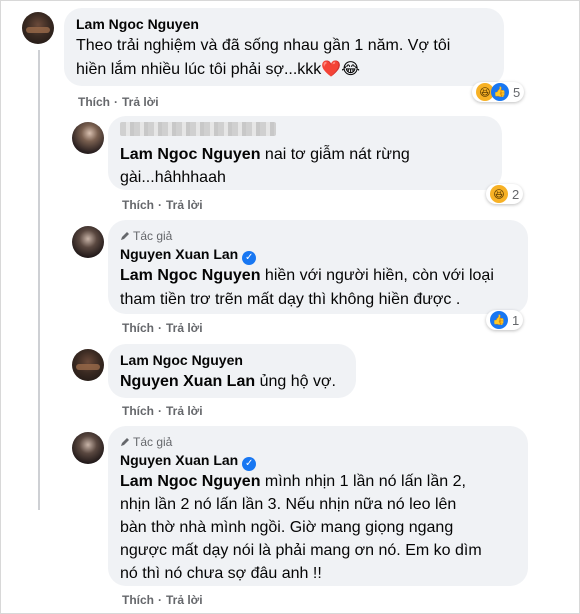 Image resolution: width=580 pixels, height=614 pixels. What do you see at coordinates (295, 381) in the screenshot?
I see `comment-text: ủng hộ vợ.` at bounding box center [295, 381].